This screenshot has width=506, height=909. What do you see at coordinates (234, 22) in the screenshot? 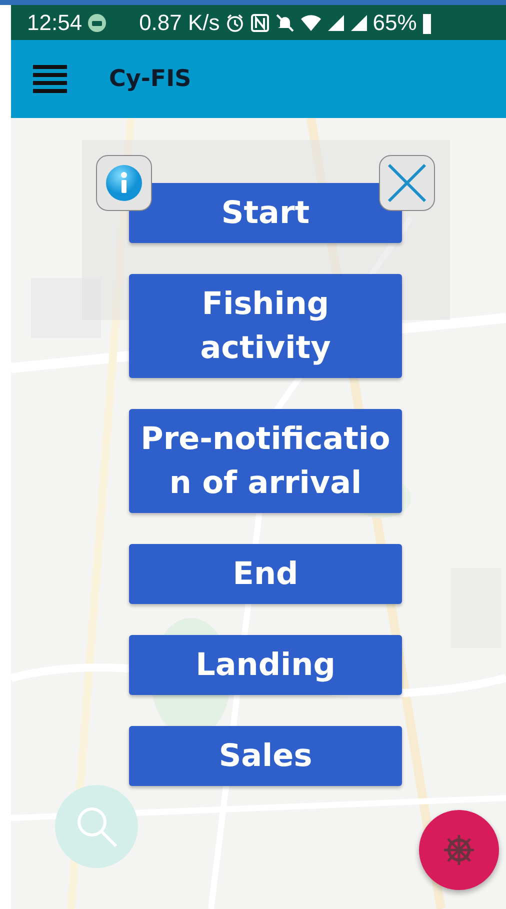
I see `alarm-icon` at bounding box center [234, 22].